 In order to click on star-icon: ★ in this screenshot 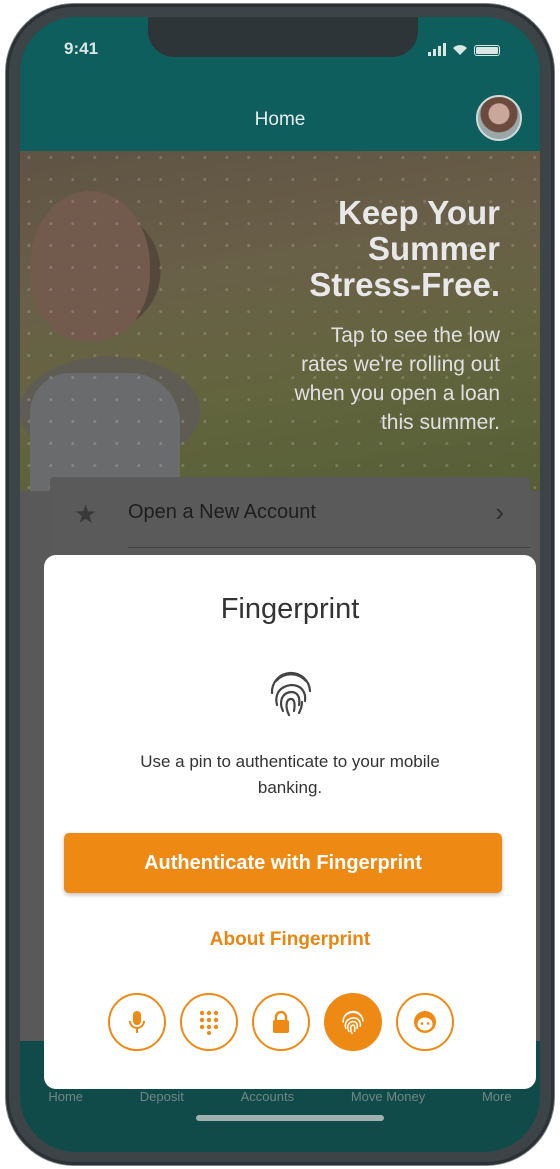, I will do `click(86, 514)`.